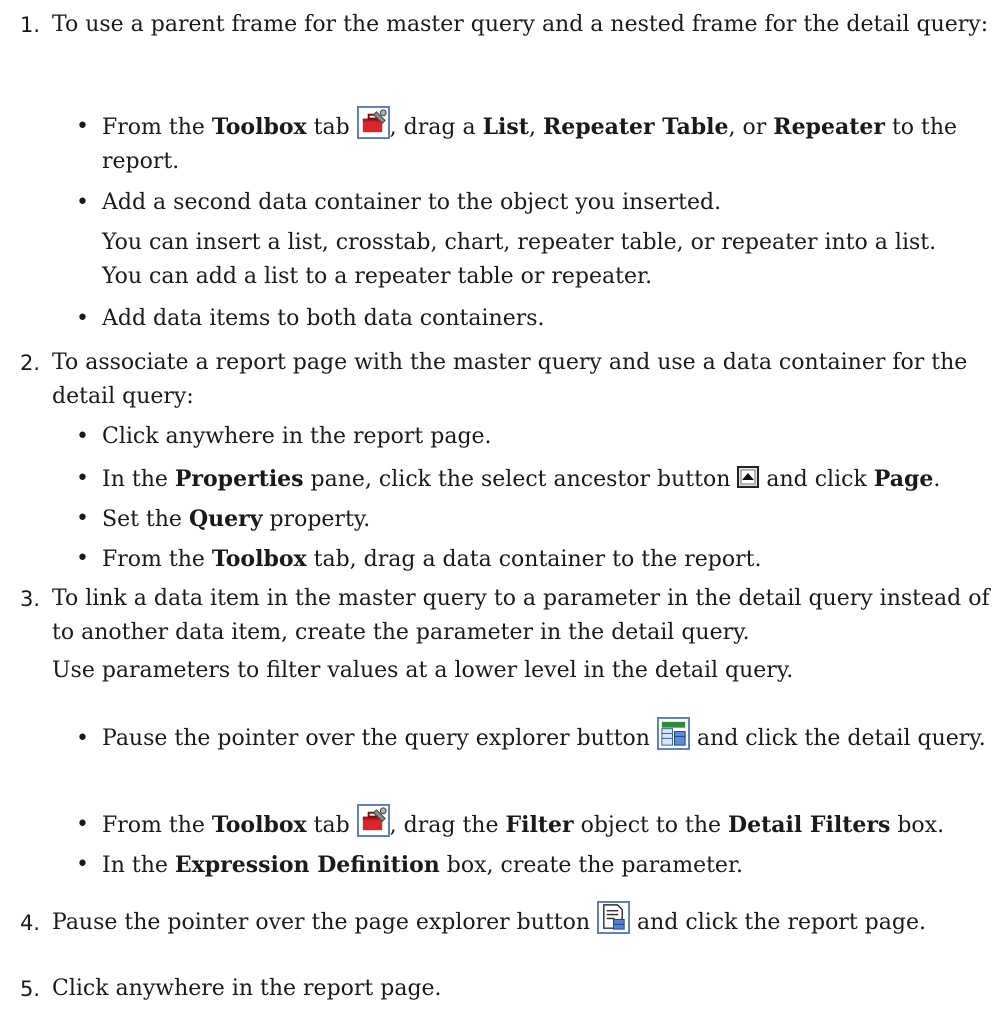  Describe the element at coordinates (29, 25) in the screenshot. I see `step-number: 1.` at that location.